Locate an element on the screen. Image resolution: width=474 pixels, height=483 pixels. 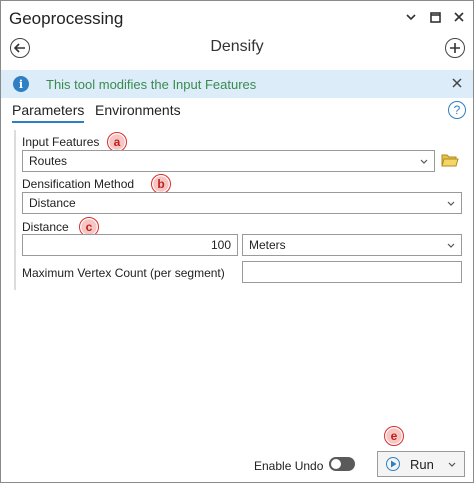
play-icon is located at coordinates (393, 464).